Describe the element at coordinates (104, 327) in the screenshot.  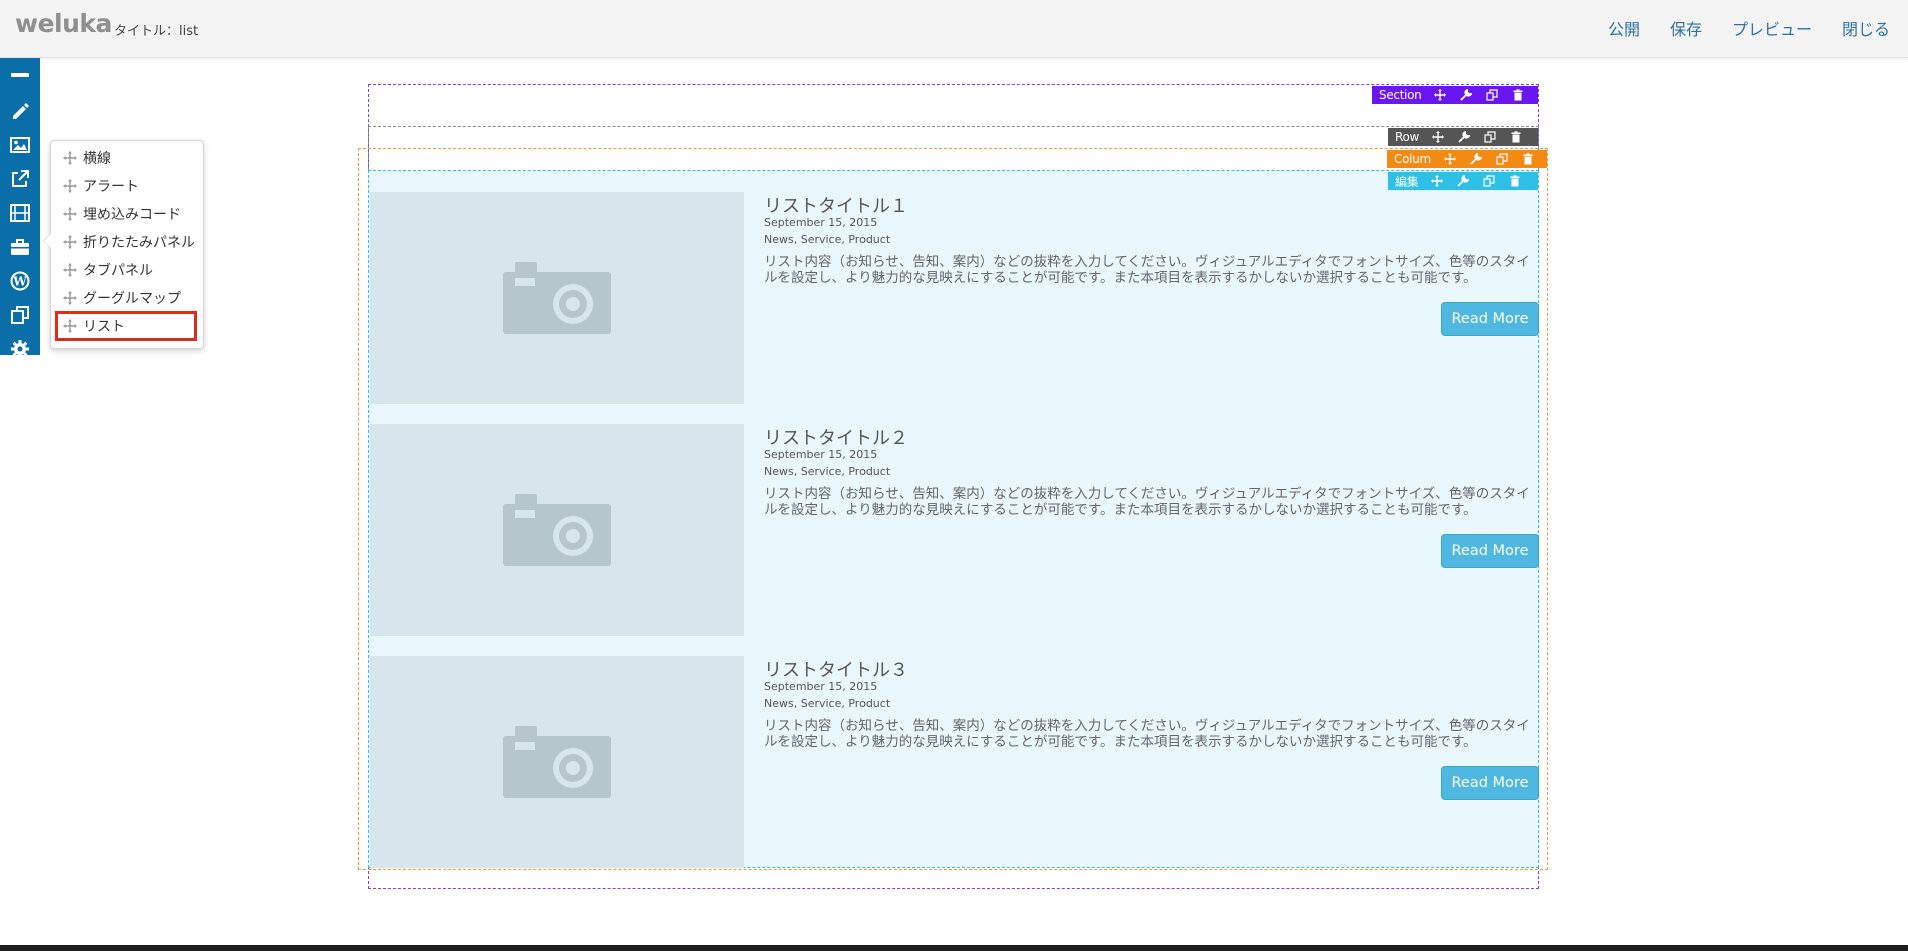
I see `menu-item-label: リスト` at that location.